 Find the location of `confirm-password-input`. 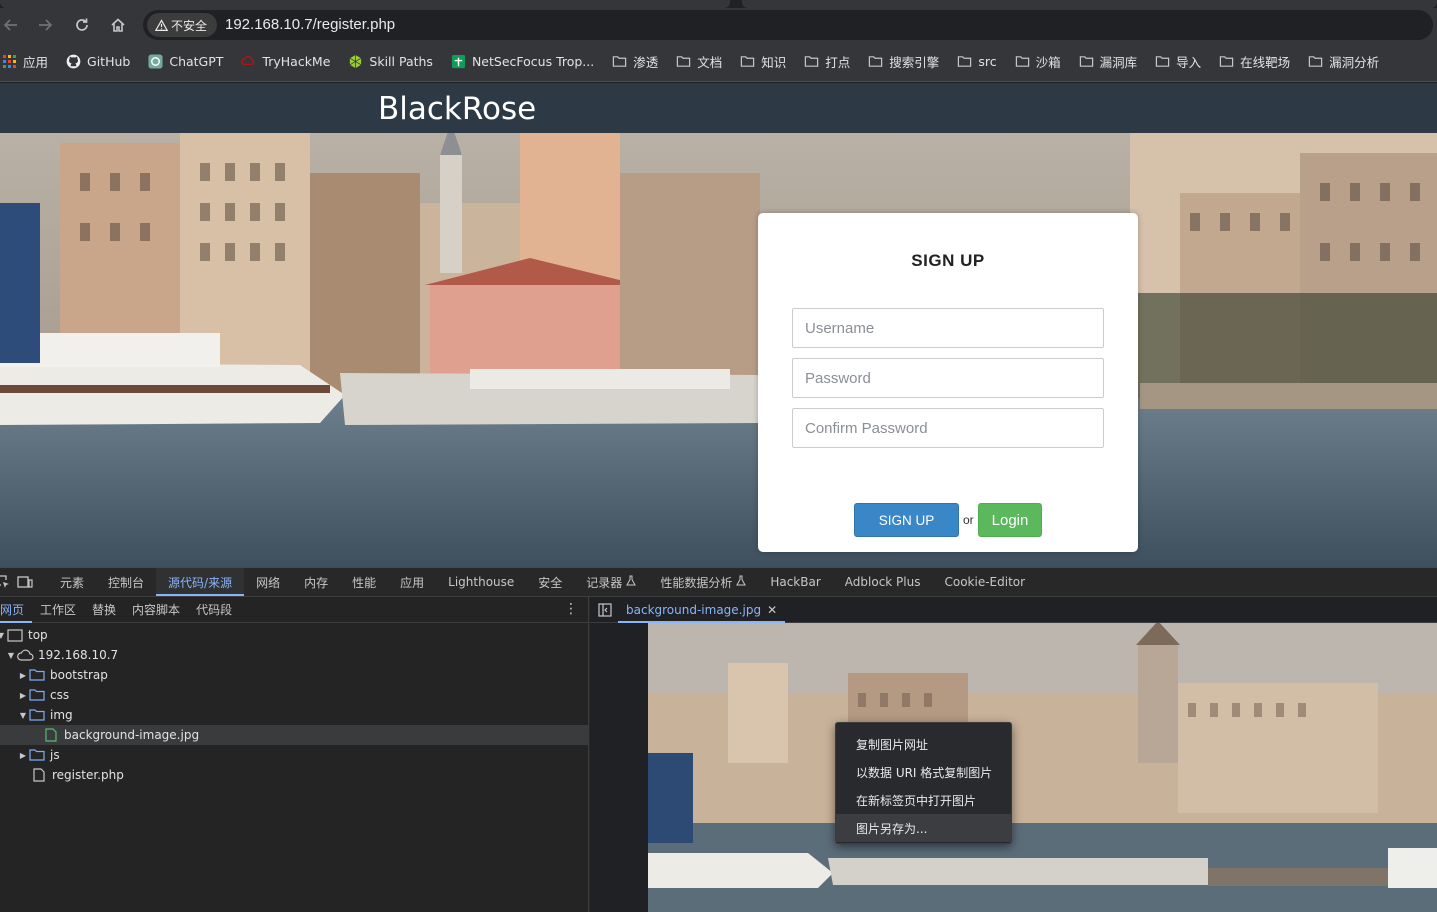

confirm-password-input is located at coordinates (948, 428).